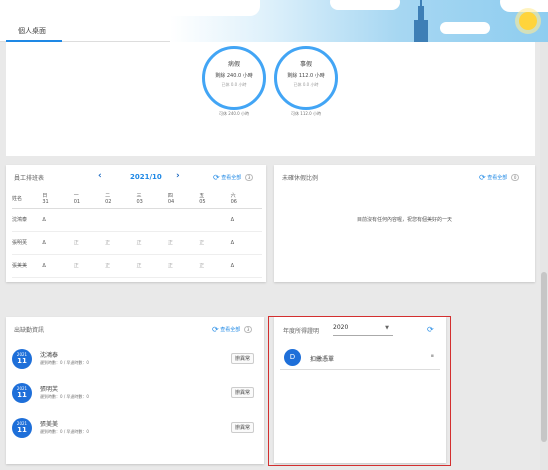 This screenshot has width=548, height=470. What do you see at coordinates (137, 242) in the screenshot?
I see `table-row: 張明芙 Δ正正正正正Δ` at bounding box center [137, 242].